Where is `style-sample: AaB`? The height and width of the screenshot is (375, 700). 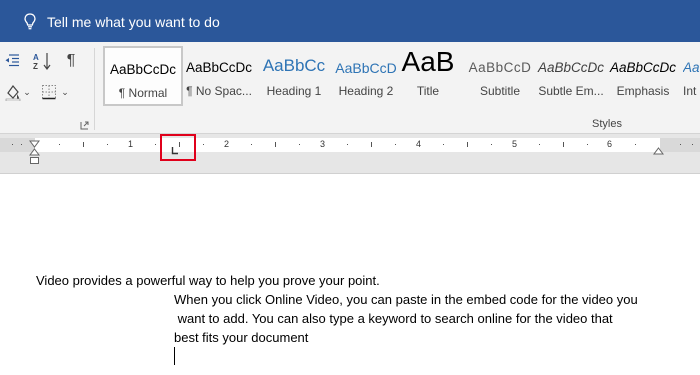 style-sample: AaB is located at coordinates (428, 61).